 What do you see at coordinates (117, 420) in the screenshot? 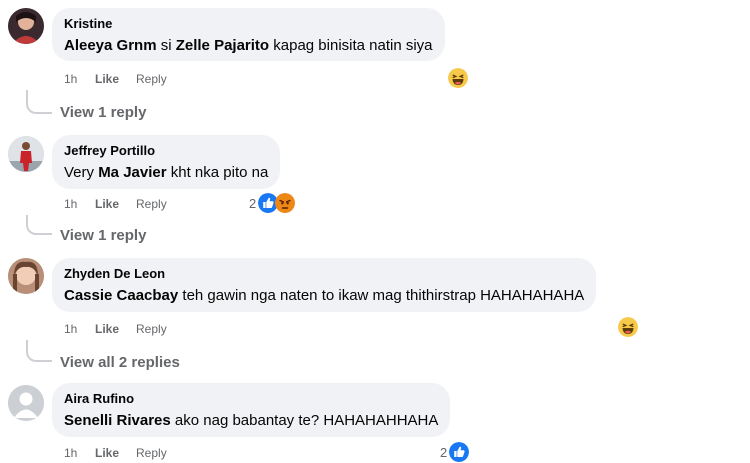
I see `mention-link: Senelli Rivares` at bounding box center [117, 420].